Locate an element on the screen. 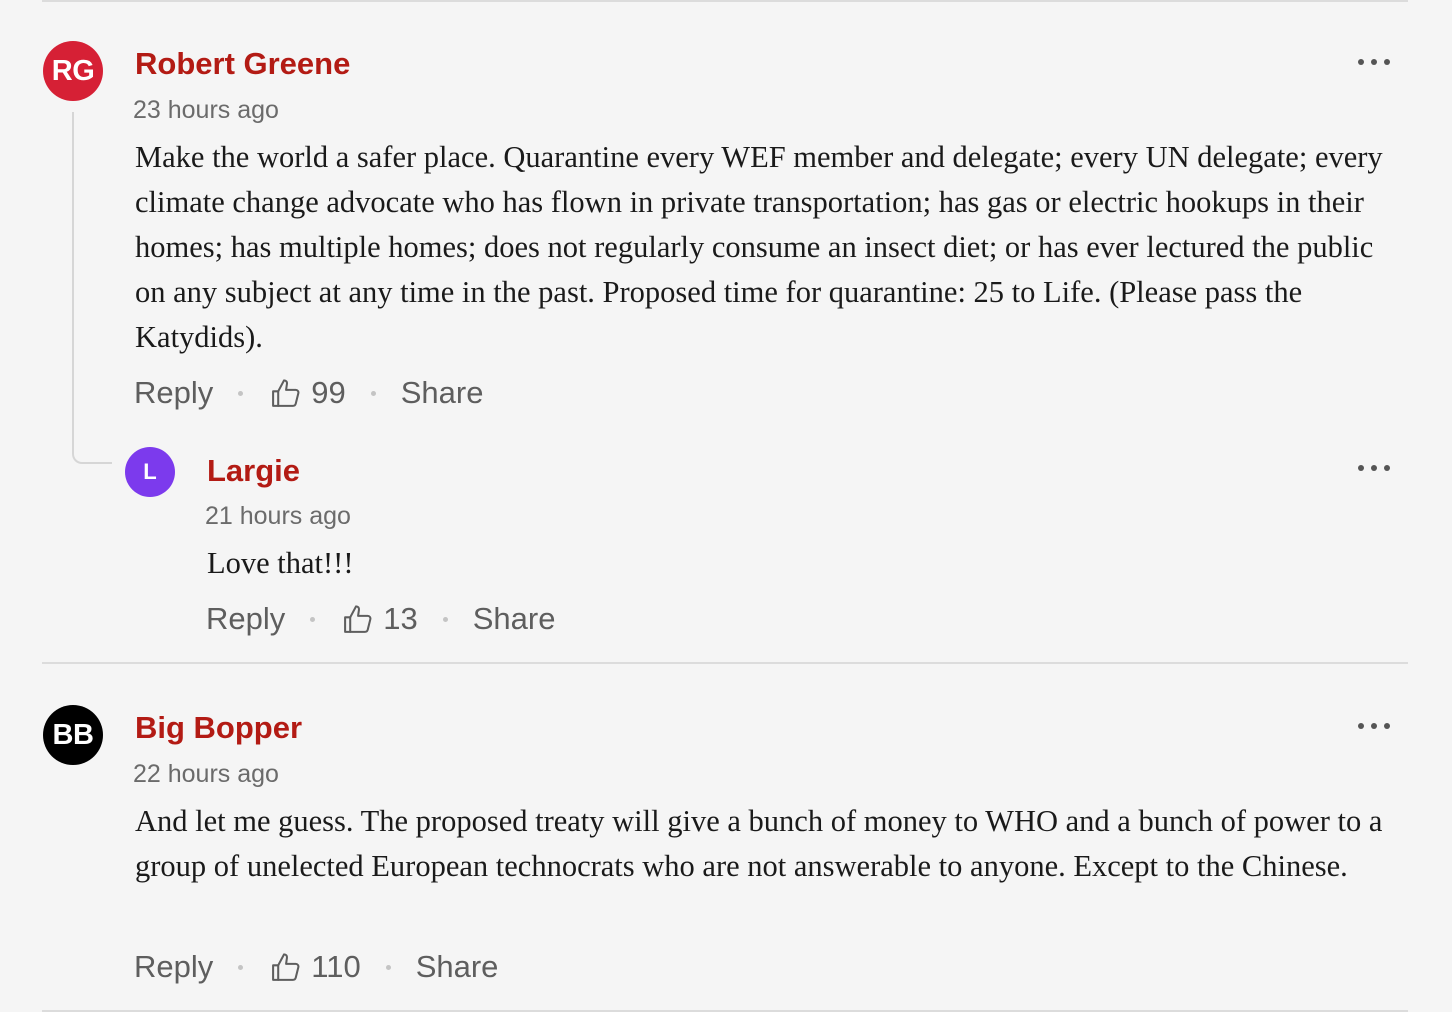  comment-actions: Reply 110 Share is located at coordinates (316, 967).